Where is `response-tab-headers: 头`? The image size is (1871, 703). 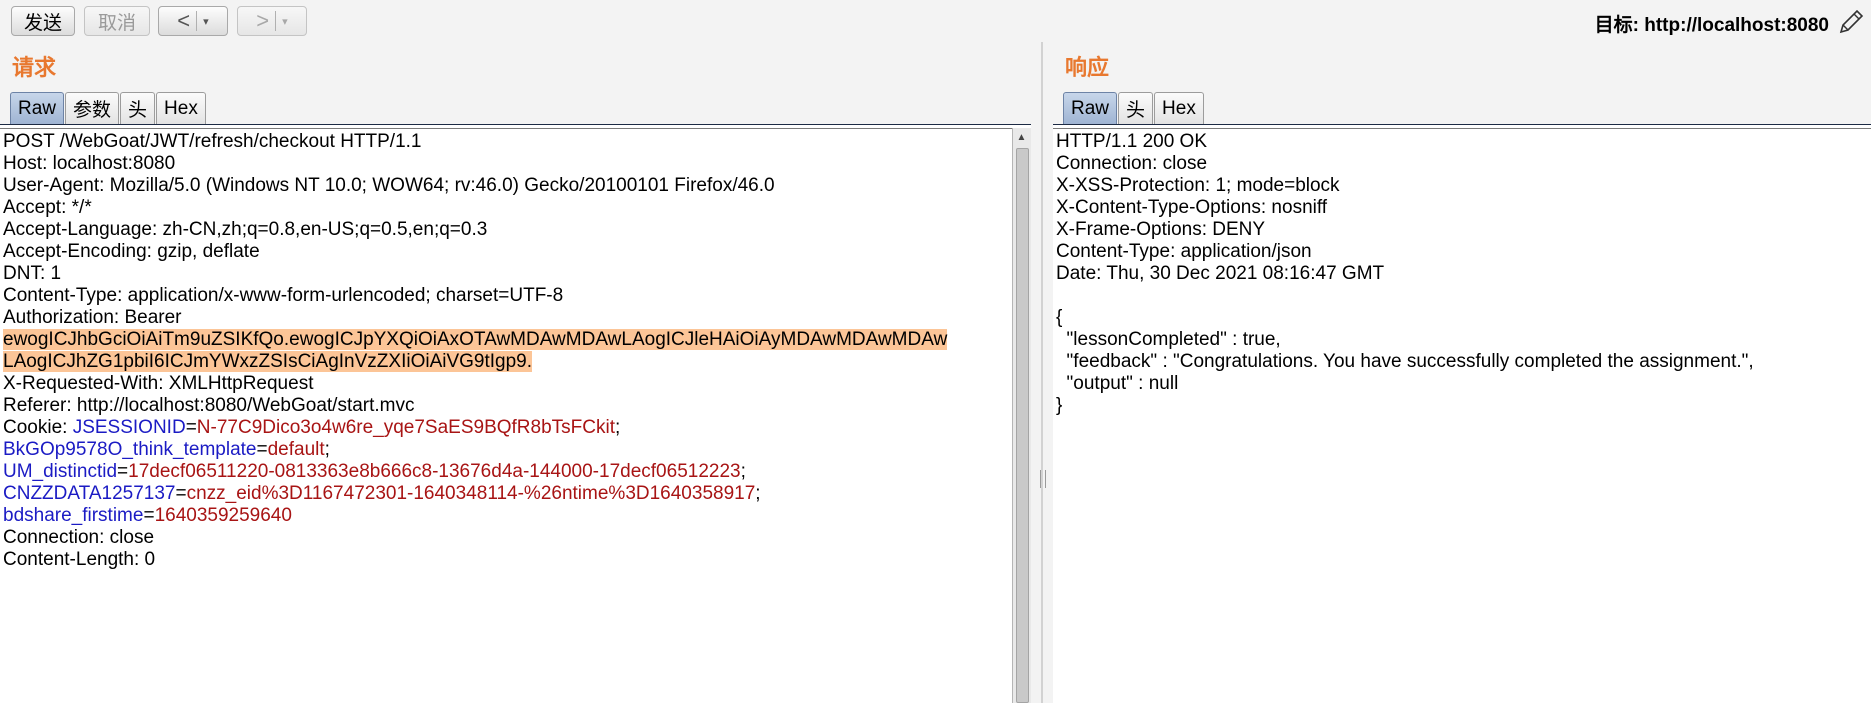
response-tab-headers: 头 is located at coordinates (1136, 108).